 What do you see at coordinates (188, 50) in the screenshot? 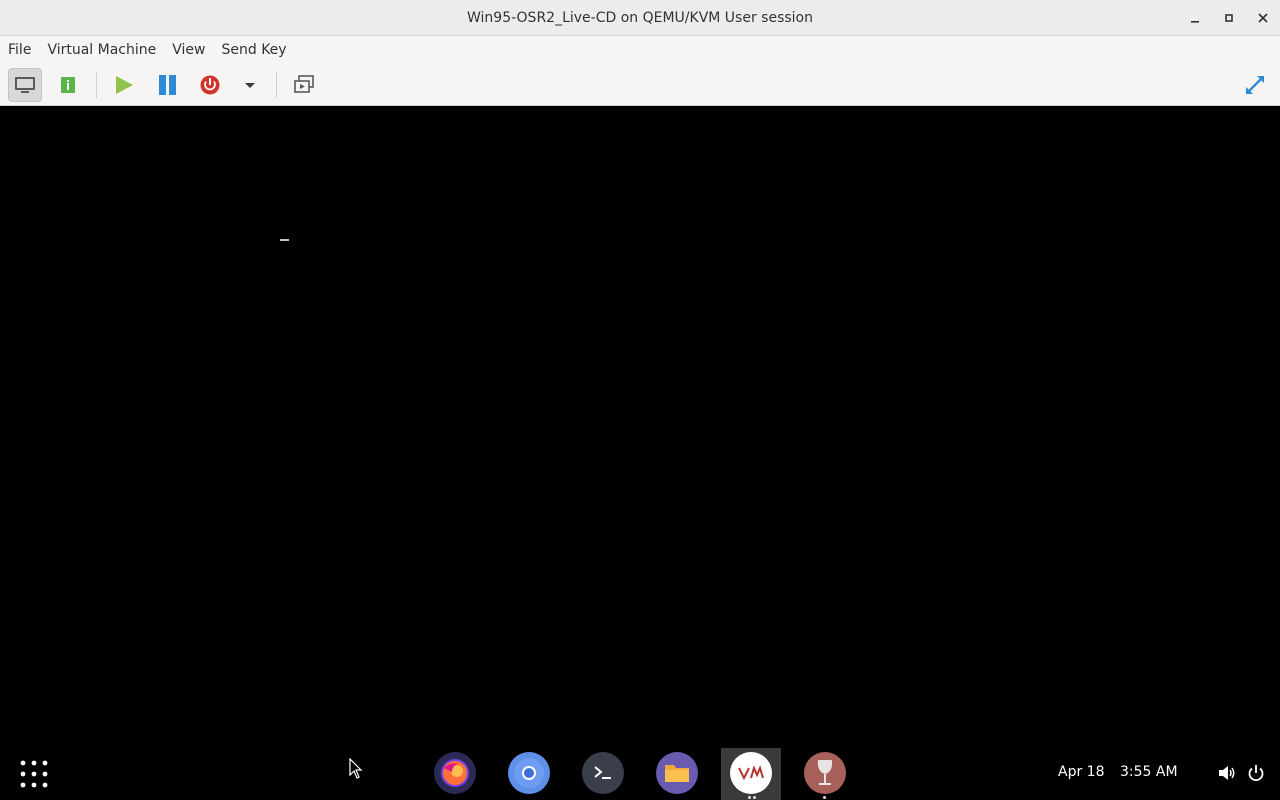
I see `menu-view: View` at bounding box center [188, 50].